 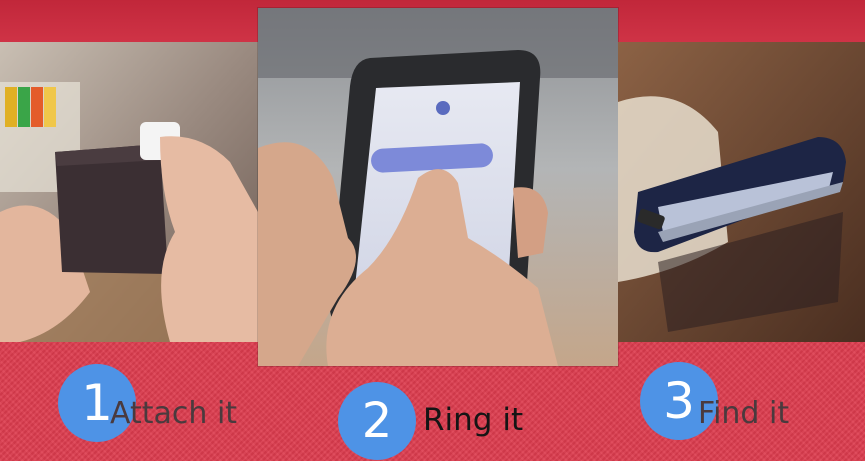 I want to click on step-2-label: Ring it, so click(x=473, y=420).